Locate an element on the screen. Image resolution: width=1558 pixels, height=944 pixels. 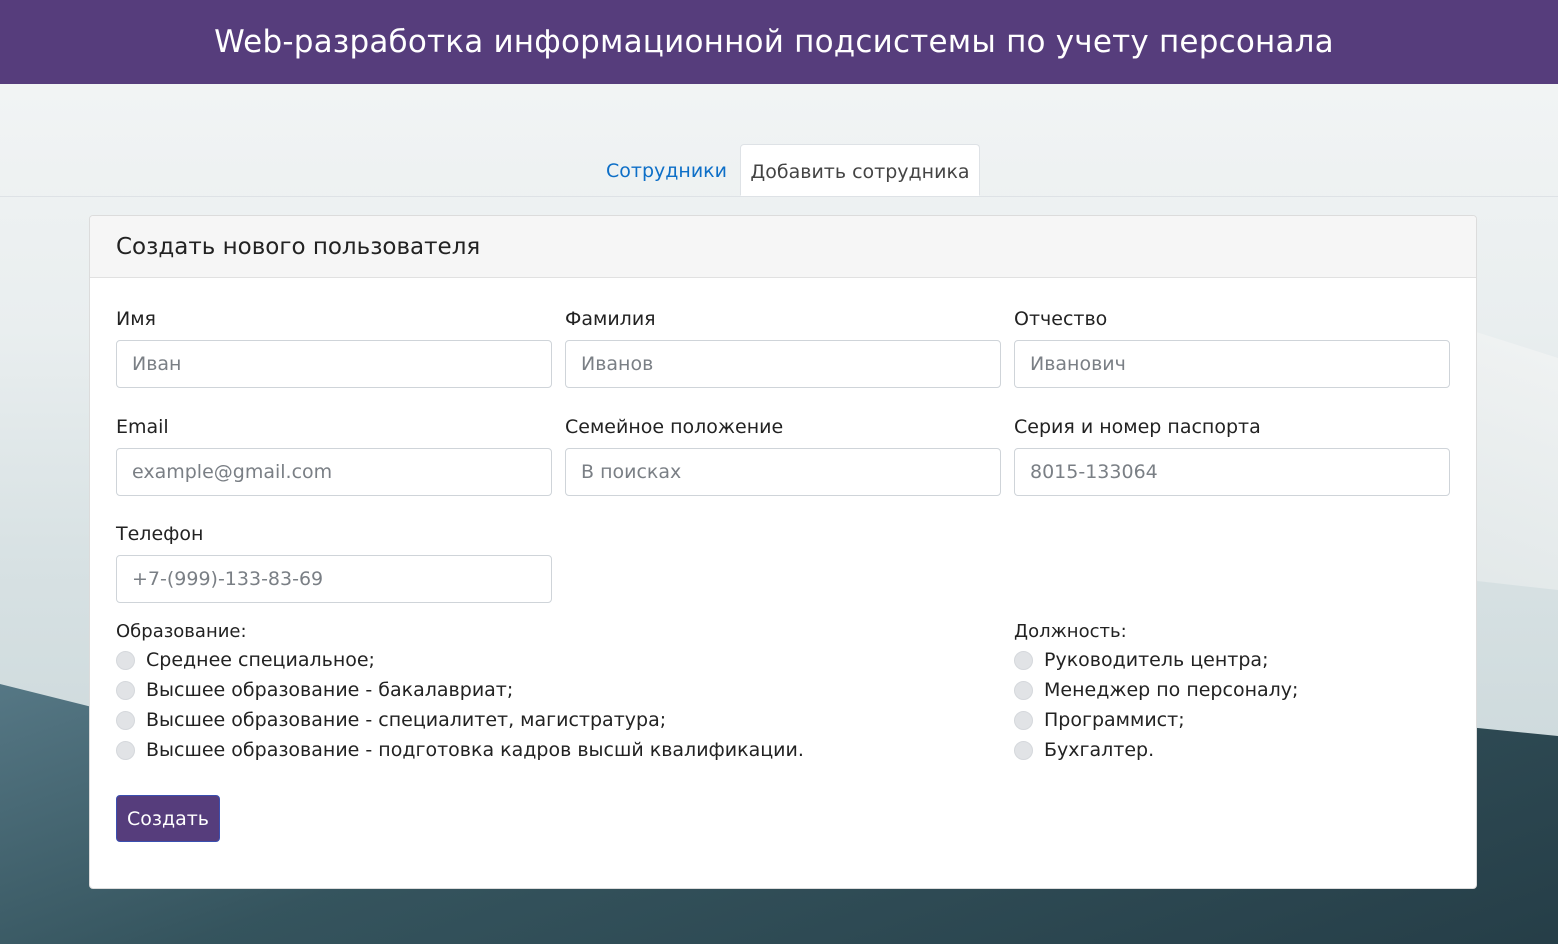
card-title: Создать нового пользователя is located at coordinates (783, 247).